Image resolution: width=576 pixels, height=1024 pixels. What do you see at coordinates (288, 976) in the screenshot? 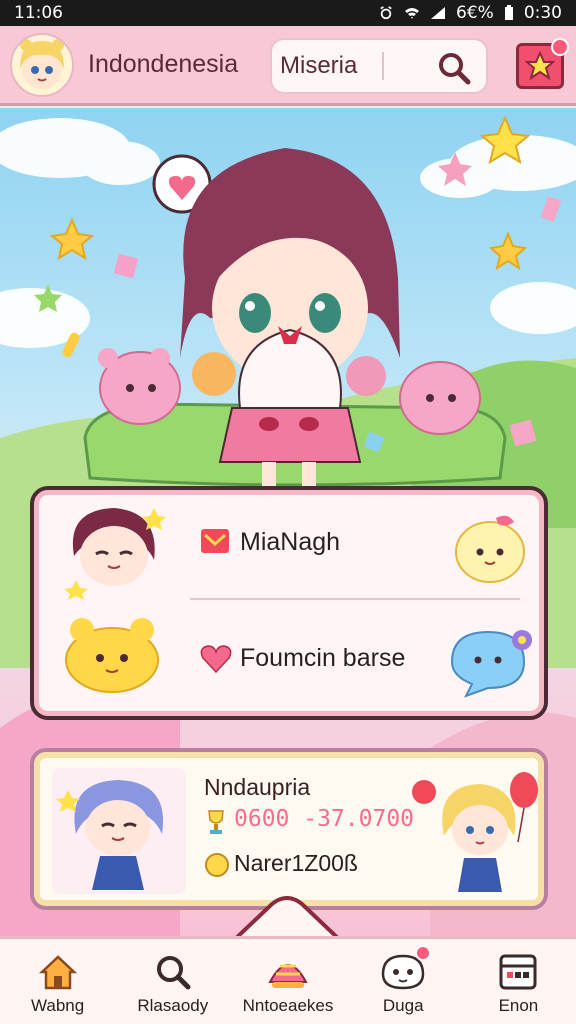
I see `shell-icon` at bounding box center [288, 976].